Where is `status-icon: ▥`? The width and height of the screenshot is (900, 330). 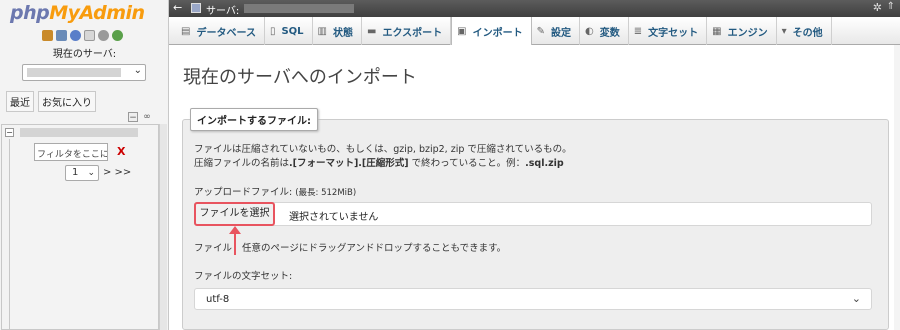 status-icon: ▥ is located at coordinates (322, 31).